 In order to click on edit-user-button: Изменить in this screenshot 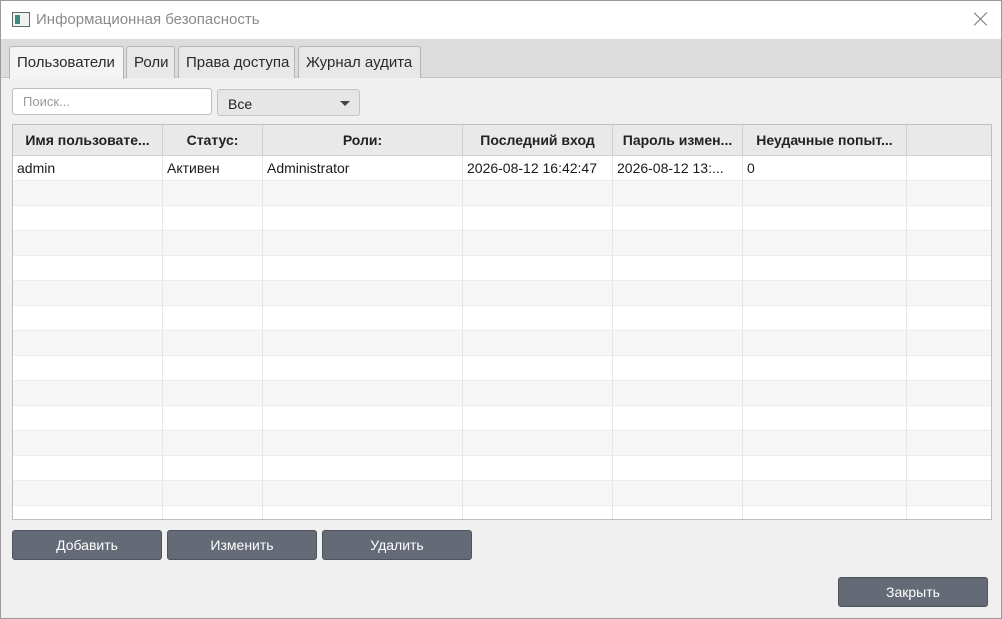, I will do `click(242, 545)`.